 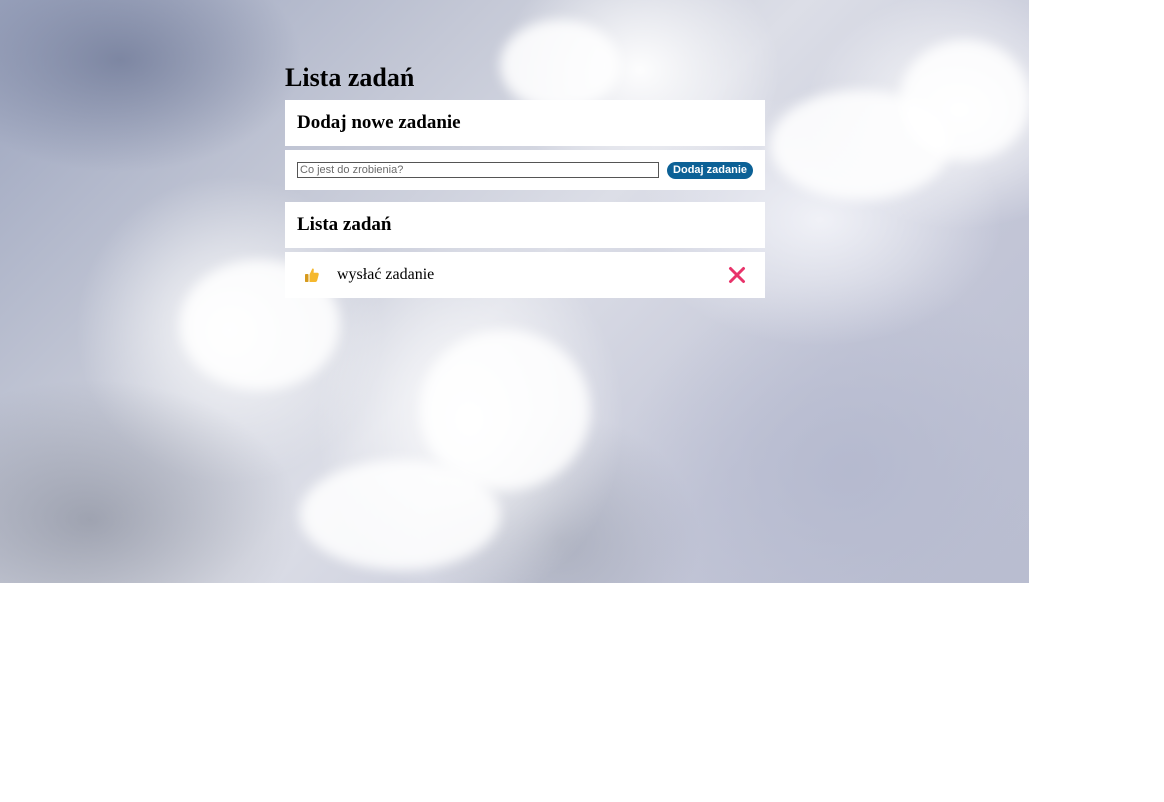 I want to click on add-task-heading: Dodaj nowe zadanie, so click(x=525, y=123).